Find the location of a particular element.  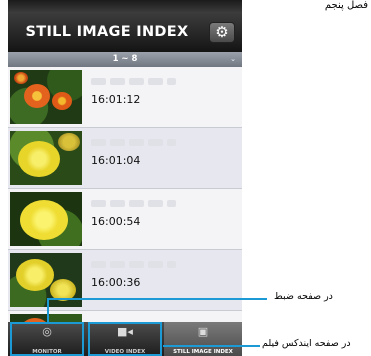

gear-icon: ⚙ is located at coordinates (222, 32).